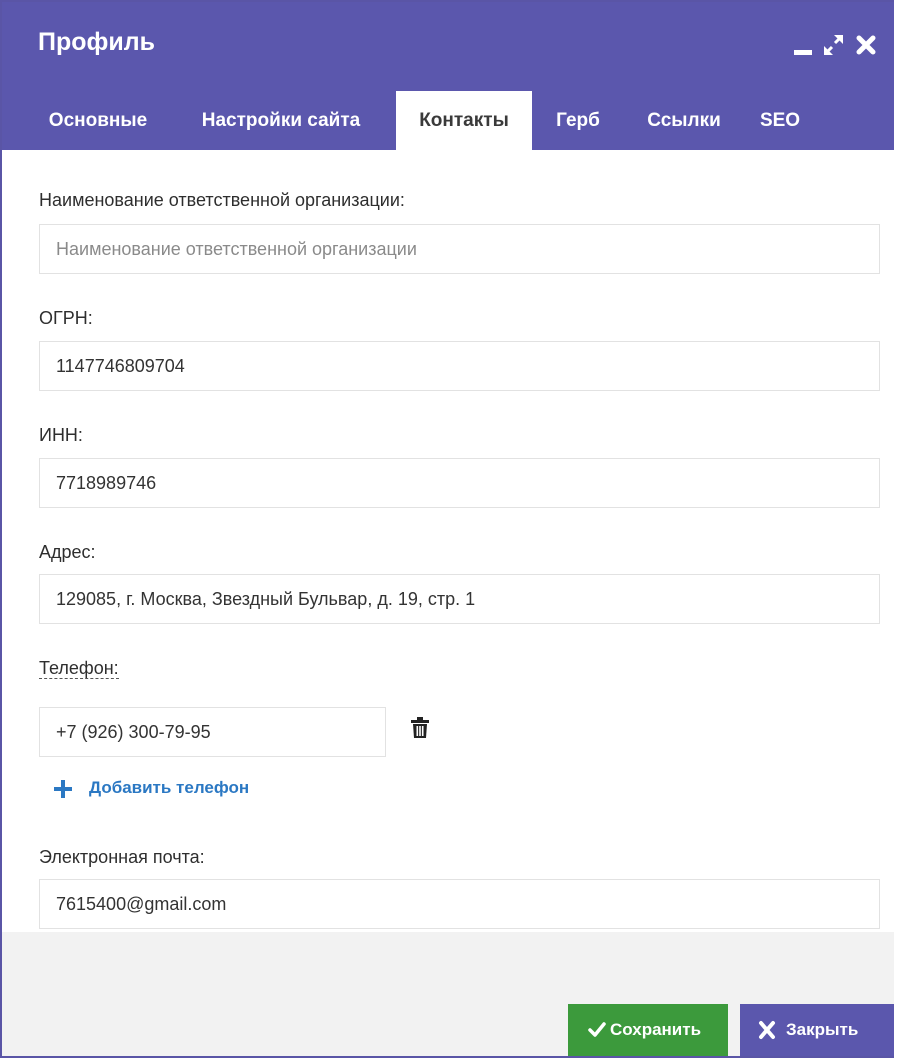  What do you see at coordinates (222, 200) in the screenshot?
I see `org-name-label: Наименование ответственной организации:` at bounding box center [222, 200].